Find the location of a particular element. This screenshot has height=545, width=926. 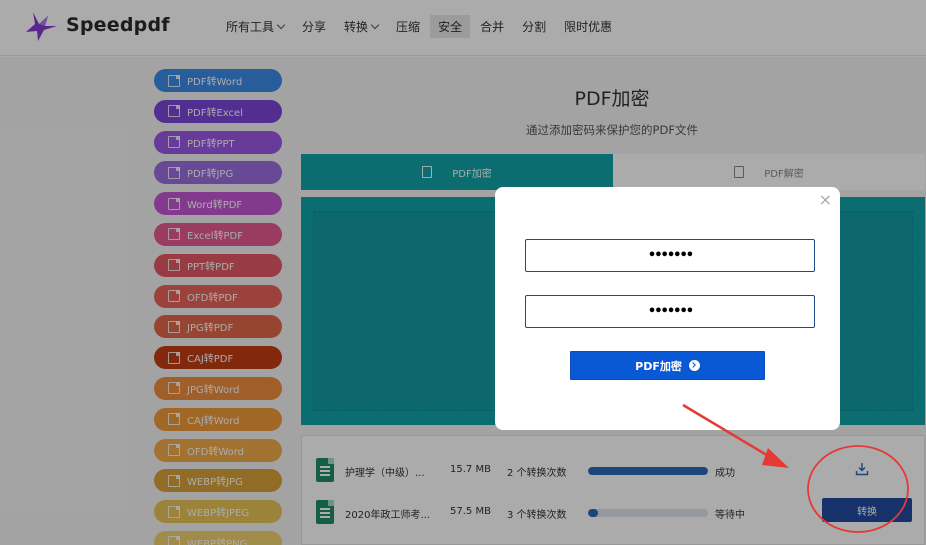

password-field is located at coordinates (670, 255).